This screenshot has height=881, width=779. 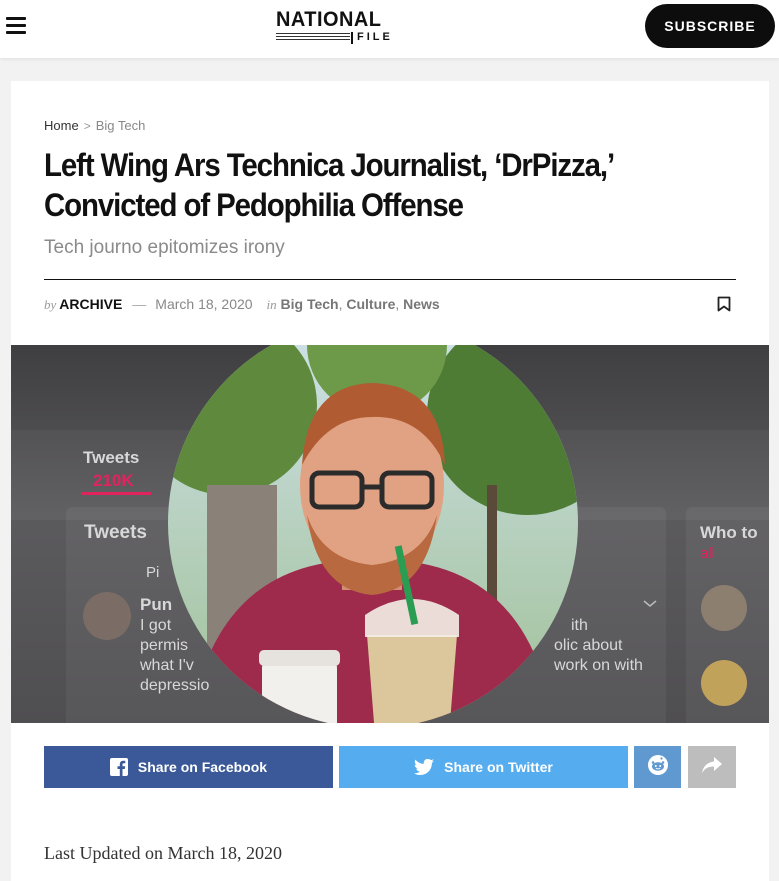 I want to click on top-bar: NATIONAL FILE SUBSCRIBE, so click(x=389, y=29).